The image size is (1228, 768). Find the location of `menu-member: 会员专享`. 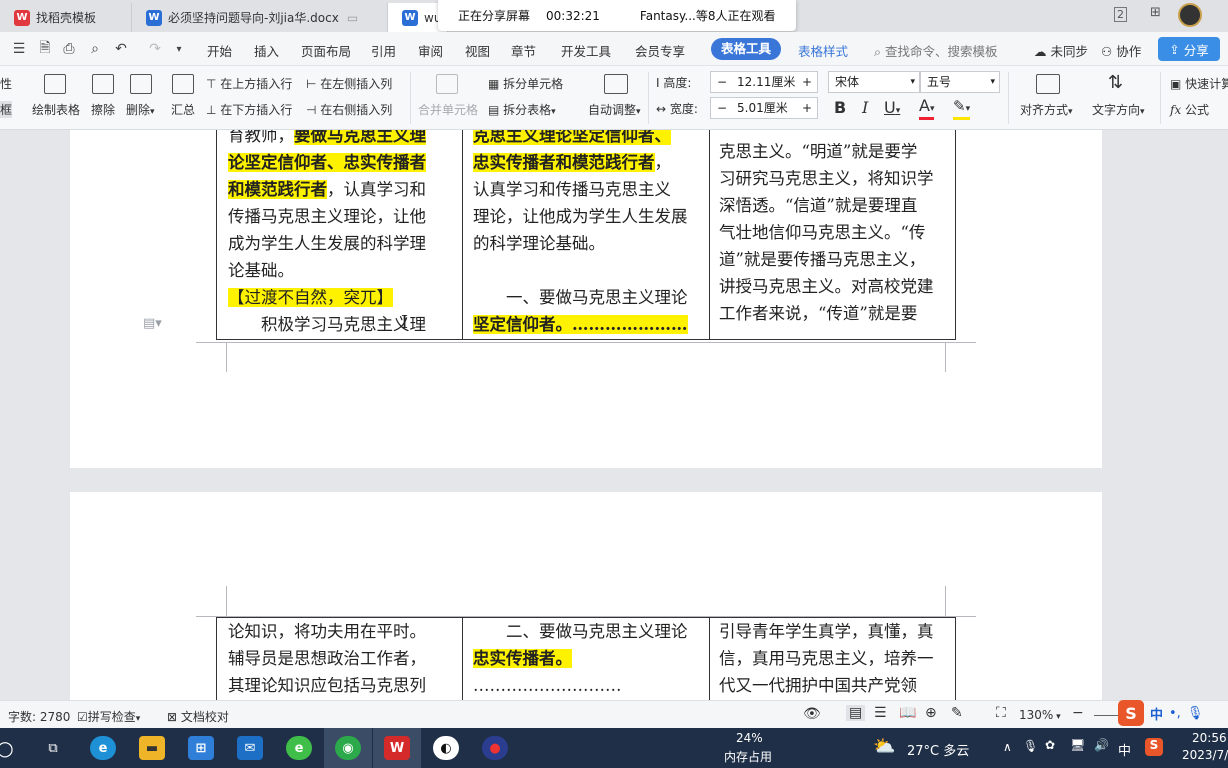

menu-member: 会员专享 is located at coordinates (660, 50).